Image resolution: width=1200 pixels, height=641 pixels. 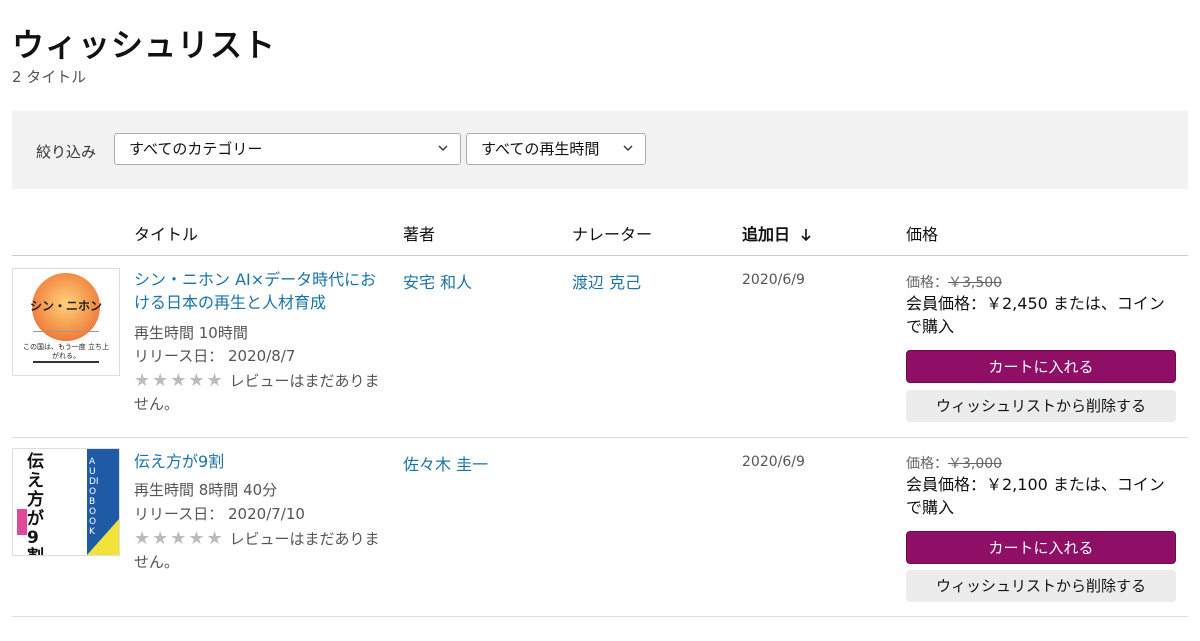 What do you see at coordinates (94, 497) in the screenshot?
I see `cover-spine: AUDIO BOOK` at bounding box center [94, 497].